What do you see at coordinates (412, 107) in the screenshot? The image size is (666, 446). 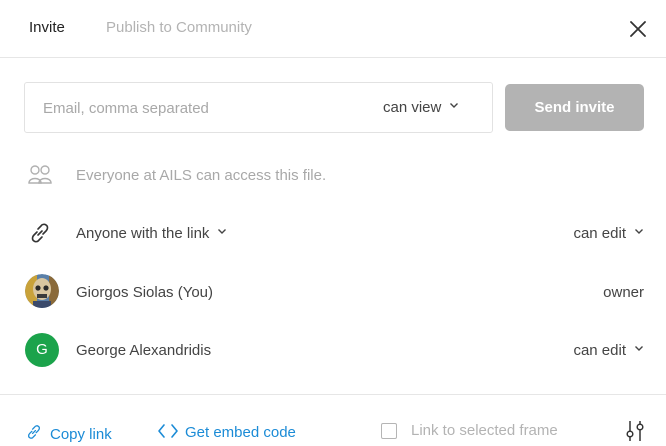 I see `invite-permission-label: can view` at bounding box center [412, 107].